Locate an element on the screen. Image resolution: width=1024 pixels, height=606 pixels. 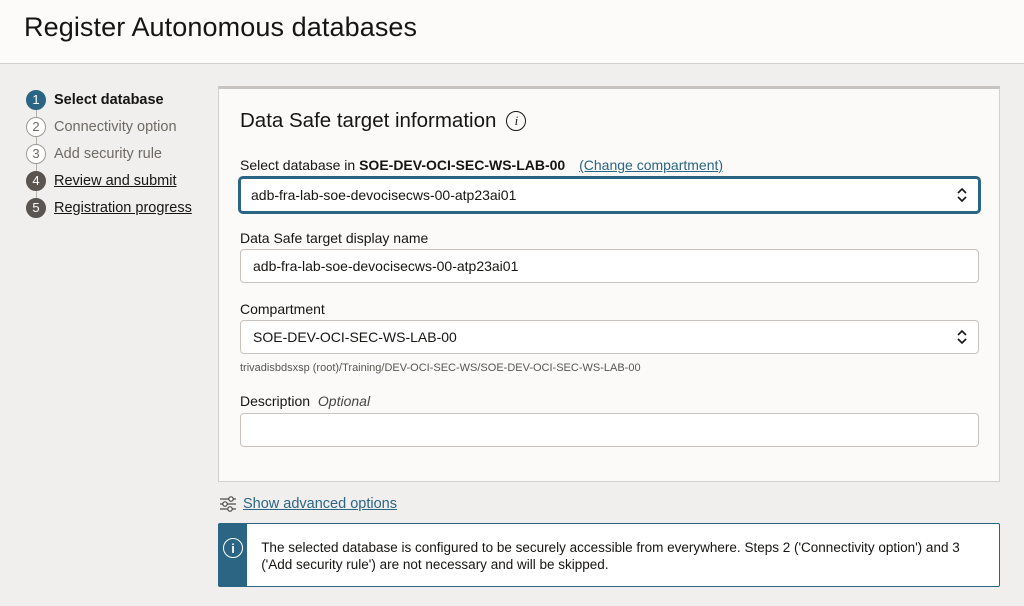
database-select: adb-fra-lab-soe-devocisecws-00-atp23ai01 is located at coordinates (609, 195).